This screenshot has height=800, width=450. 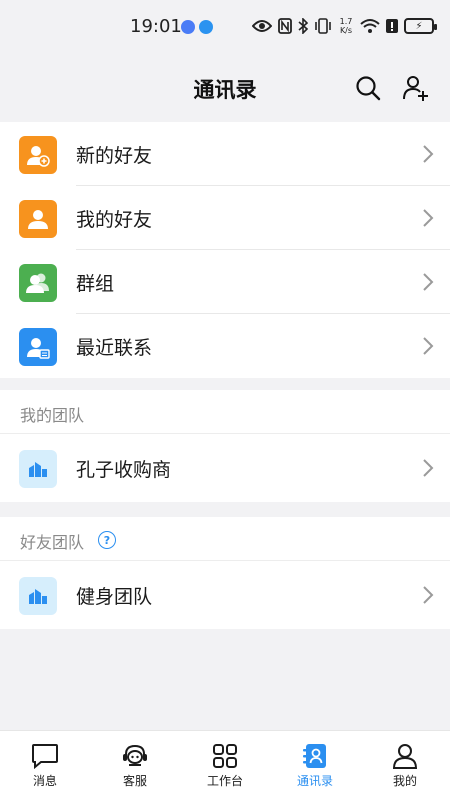 What do you see at coordinates (225, 756) in the screenshot?
I see `grid-icon` at bounding box center [225, 756].